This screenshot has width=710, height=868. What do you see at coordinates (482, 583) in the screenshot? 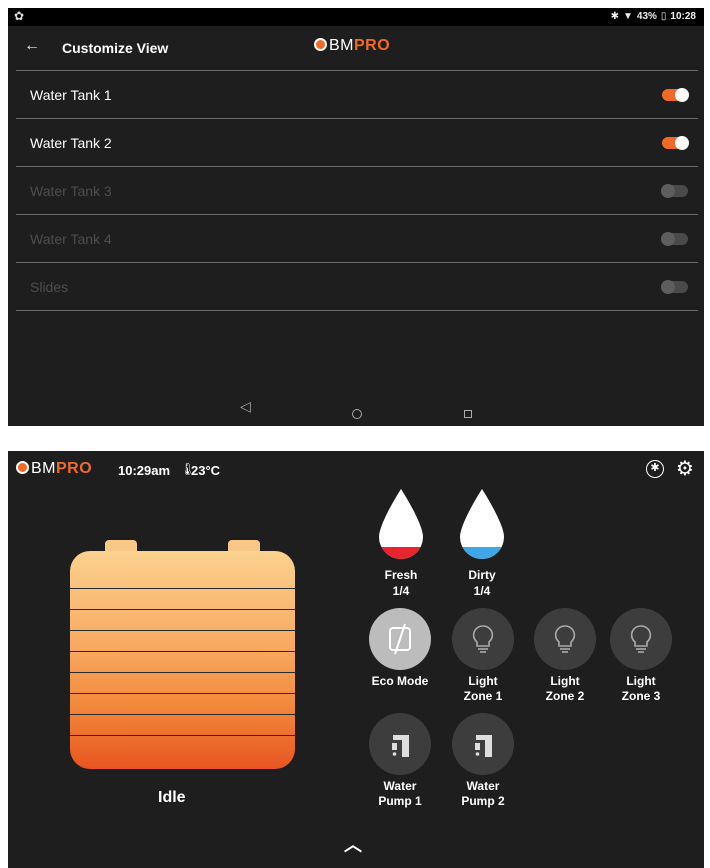
I see `dirty-tank-label: Dirty 1/4` at bounding box center [482, 583].